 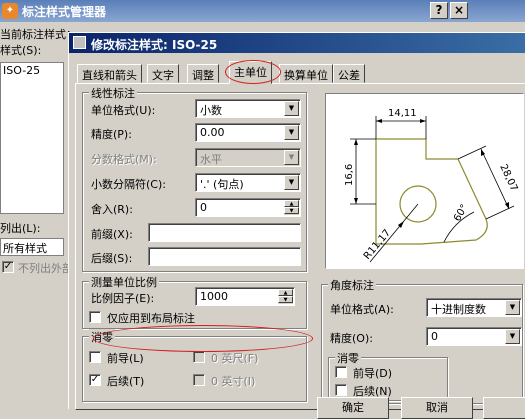 I want to click on angular-leading-label: 前导(D), so click(x=373, y=373).